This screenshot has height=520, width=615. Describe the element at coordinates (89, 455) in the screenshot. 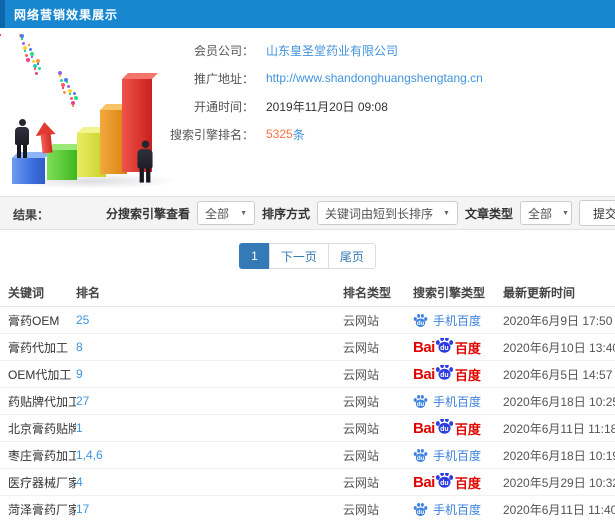

I see `rank-link: 1,4,6` at that location.